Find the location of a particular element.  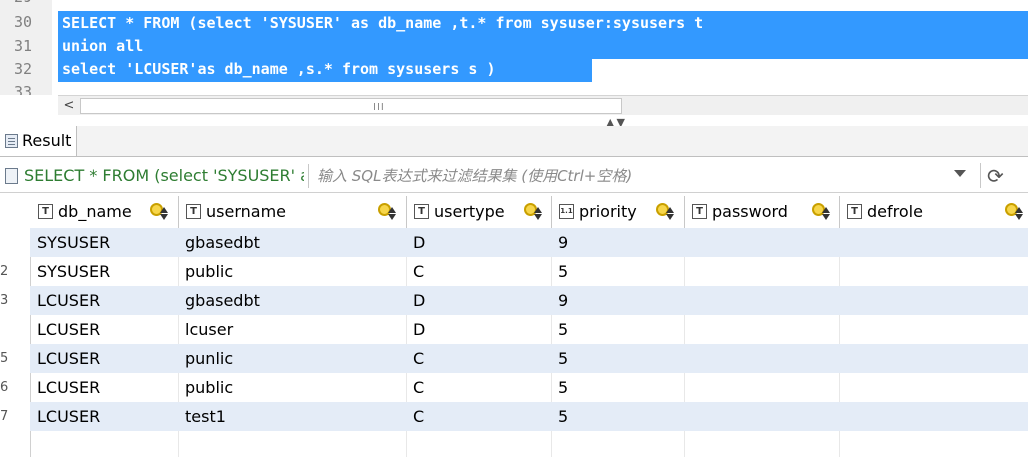

tab-result: Result is located at coordinates (38, 141).